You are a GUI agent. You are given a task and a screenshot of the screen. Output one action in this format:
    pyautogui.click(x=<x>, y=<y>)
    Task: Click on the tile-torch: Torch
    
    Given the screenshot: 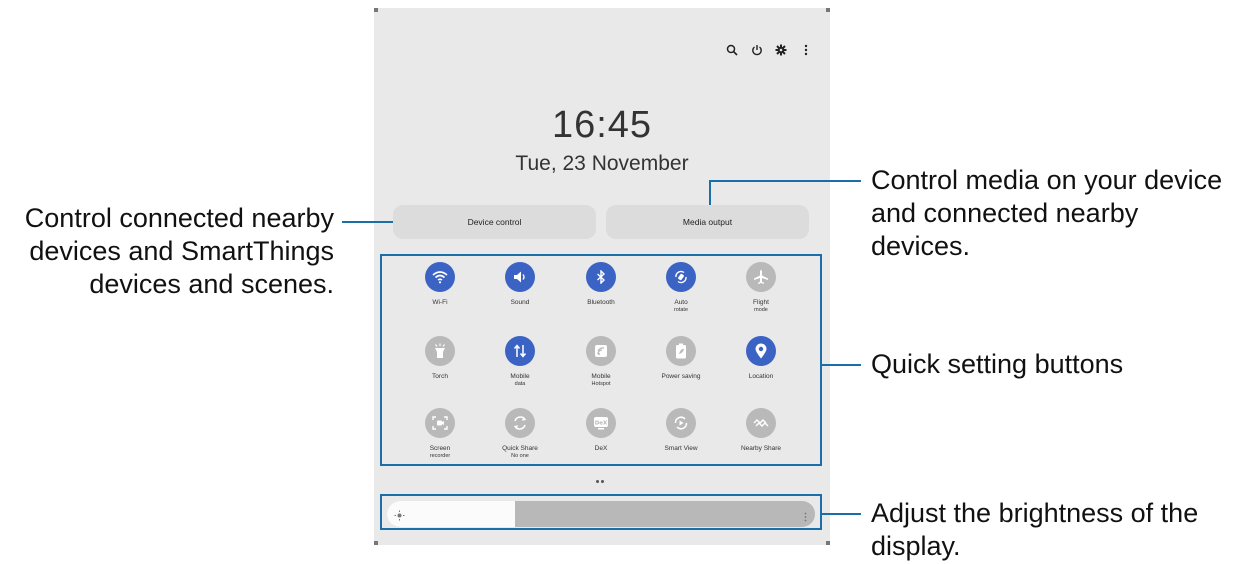 What is the action you would take?
    pyautogui.click(x=440, y=358)
    